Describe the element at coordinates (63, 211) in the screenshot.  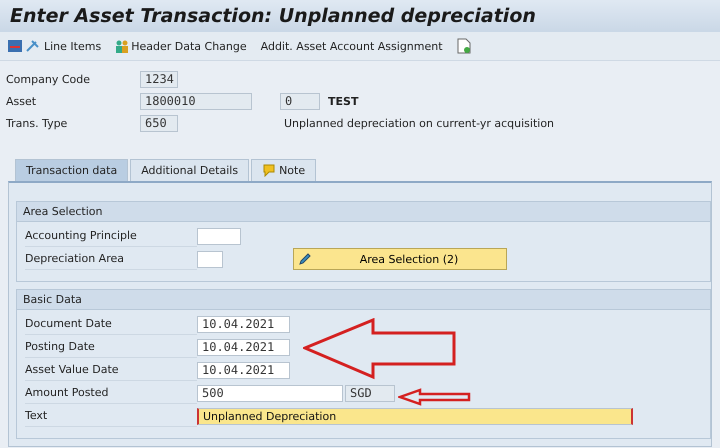
I see `group-title: Area Selection` at that location.